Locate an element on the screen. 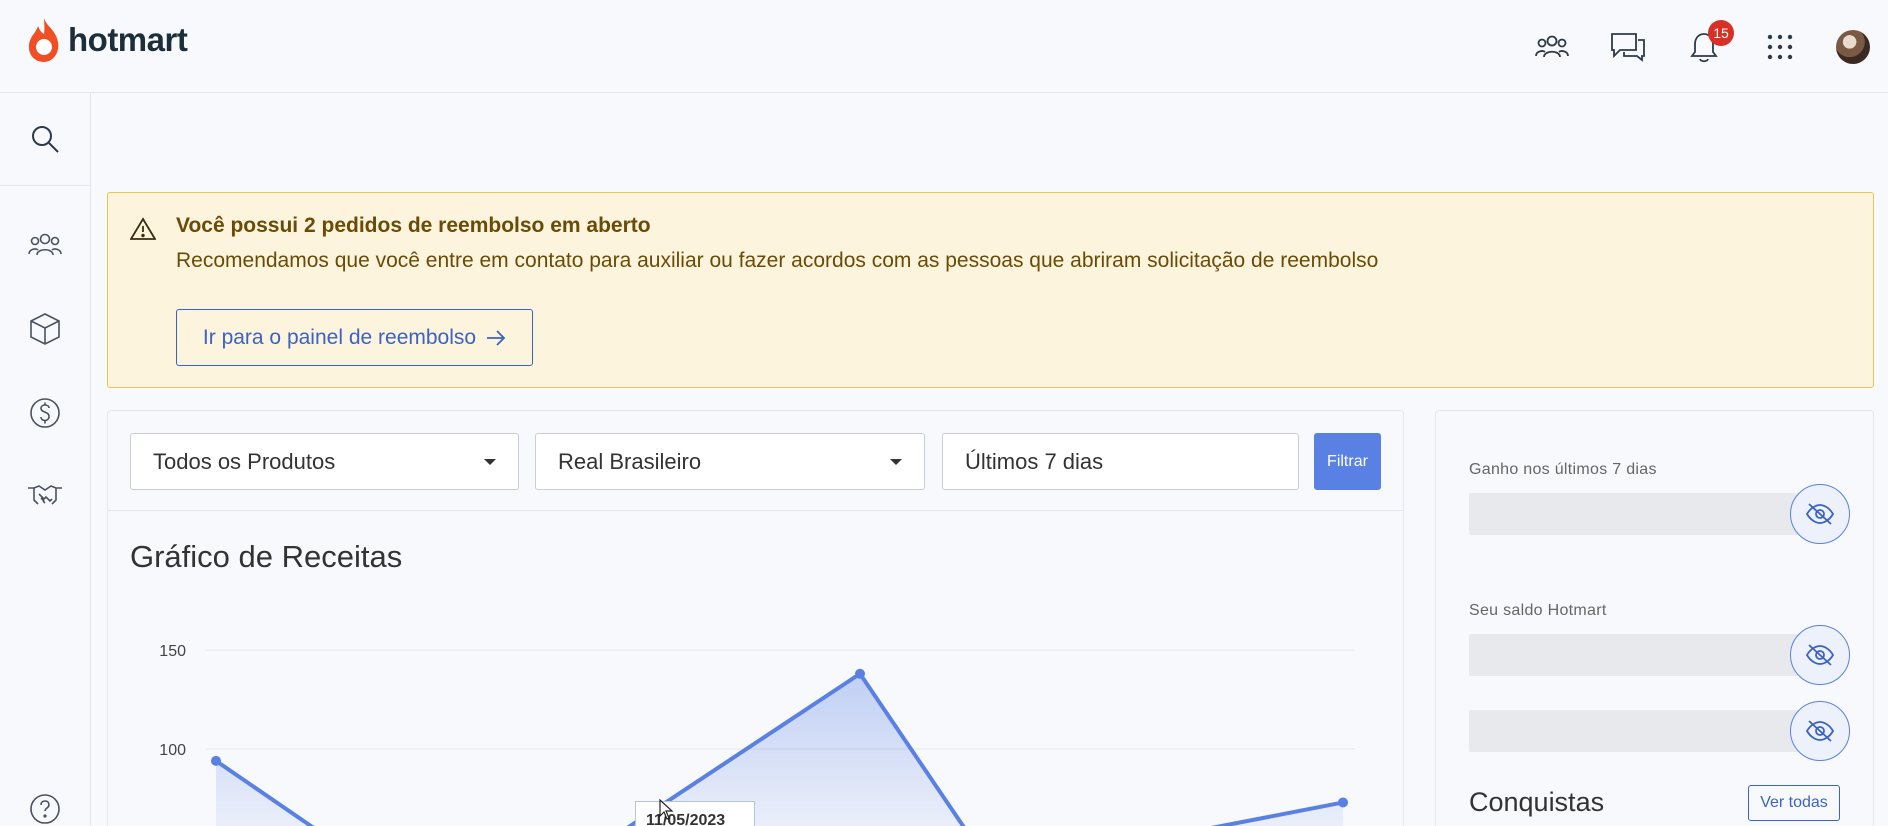 This screenshot has height=826, width=1888. sidebar-search is located at coordinates (45, 139).